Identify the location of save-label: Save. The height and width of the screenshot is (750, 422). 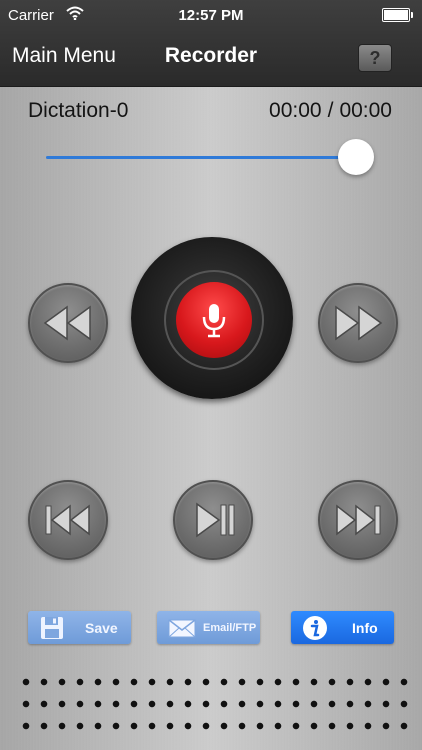
(101, 628).